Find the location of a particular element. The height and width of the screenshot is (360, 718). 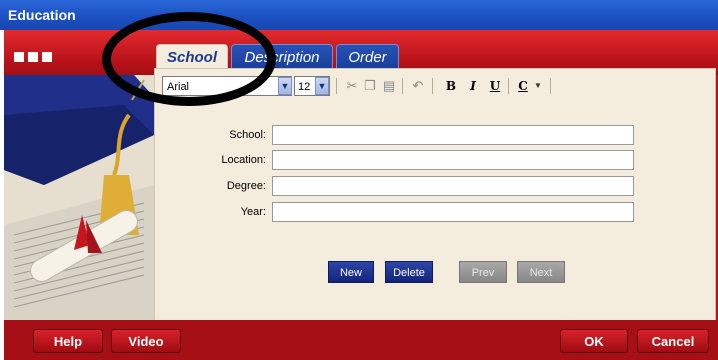

prev-button: Prev is located at coordinates (483, 272).